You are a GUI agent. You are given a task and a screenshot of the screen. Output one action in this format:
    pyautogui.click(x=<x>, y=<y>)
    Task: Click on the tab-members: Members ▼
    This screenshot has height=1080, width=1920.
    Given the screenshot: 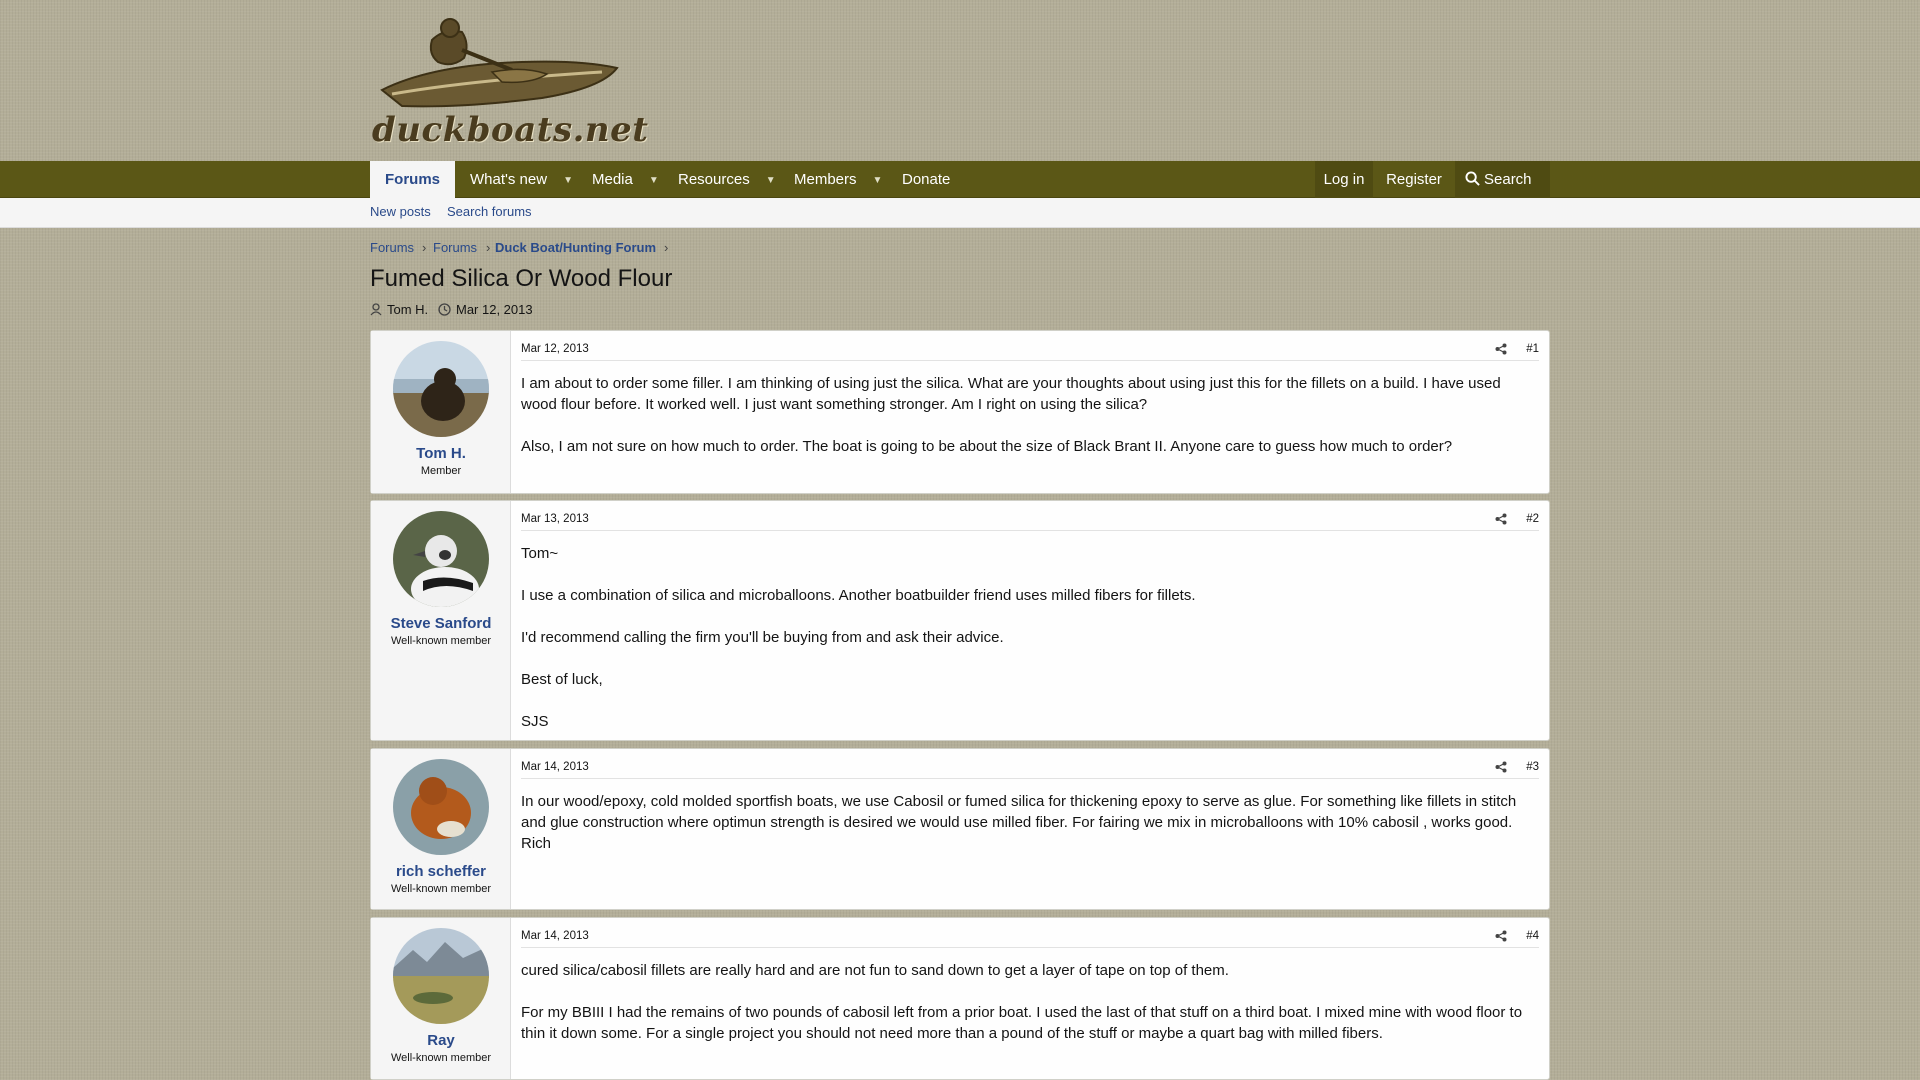 What is the action you would take?
    pyautogui.click(x=838, y=179)
    